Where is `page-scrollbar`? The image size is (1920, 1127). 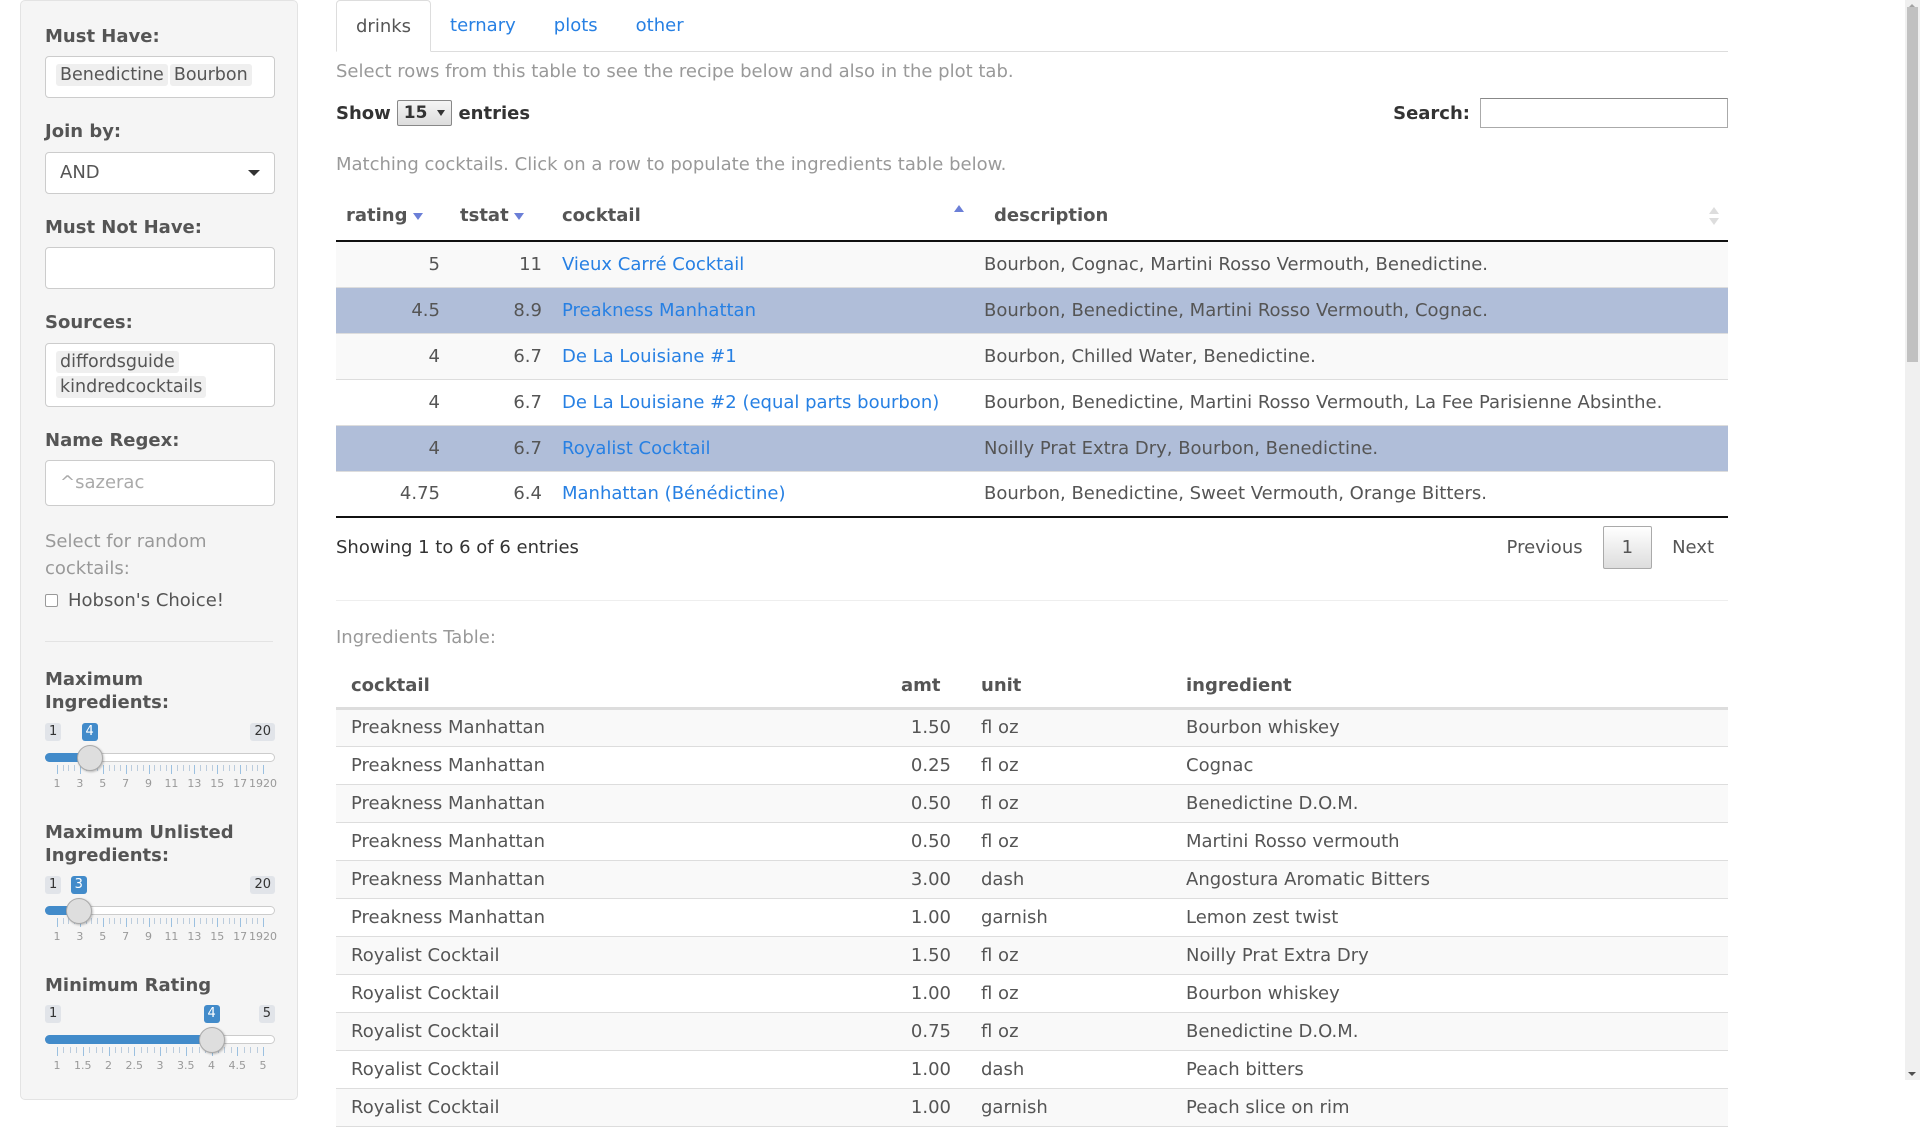 page-scrollbar is located at coordinates (1912, 540).